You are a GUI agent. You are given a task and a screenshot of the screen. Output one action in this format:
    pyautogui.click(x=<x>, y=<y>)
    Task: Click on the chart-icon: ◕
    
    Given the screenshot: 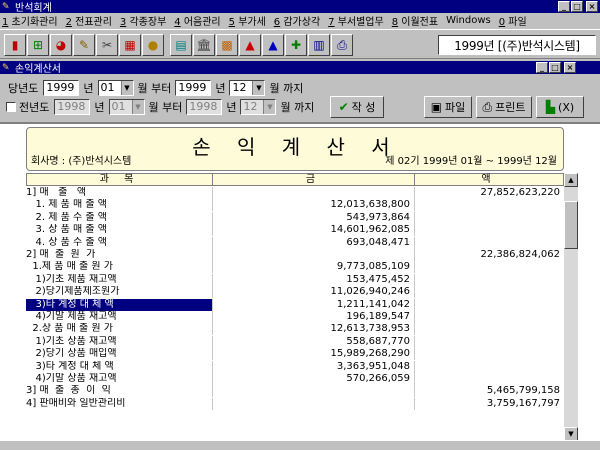 What is the action you would take?
    pyautogui.click(x=61, y=45)
    